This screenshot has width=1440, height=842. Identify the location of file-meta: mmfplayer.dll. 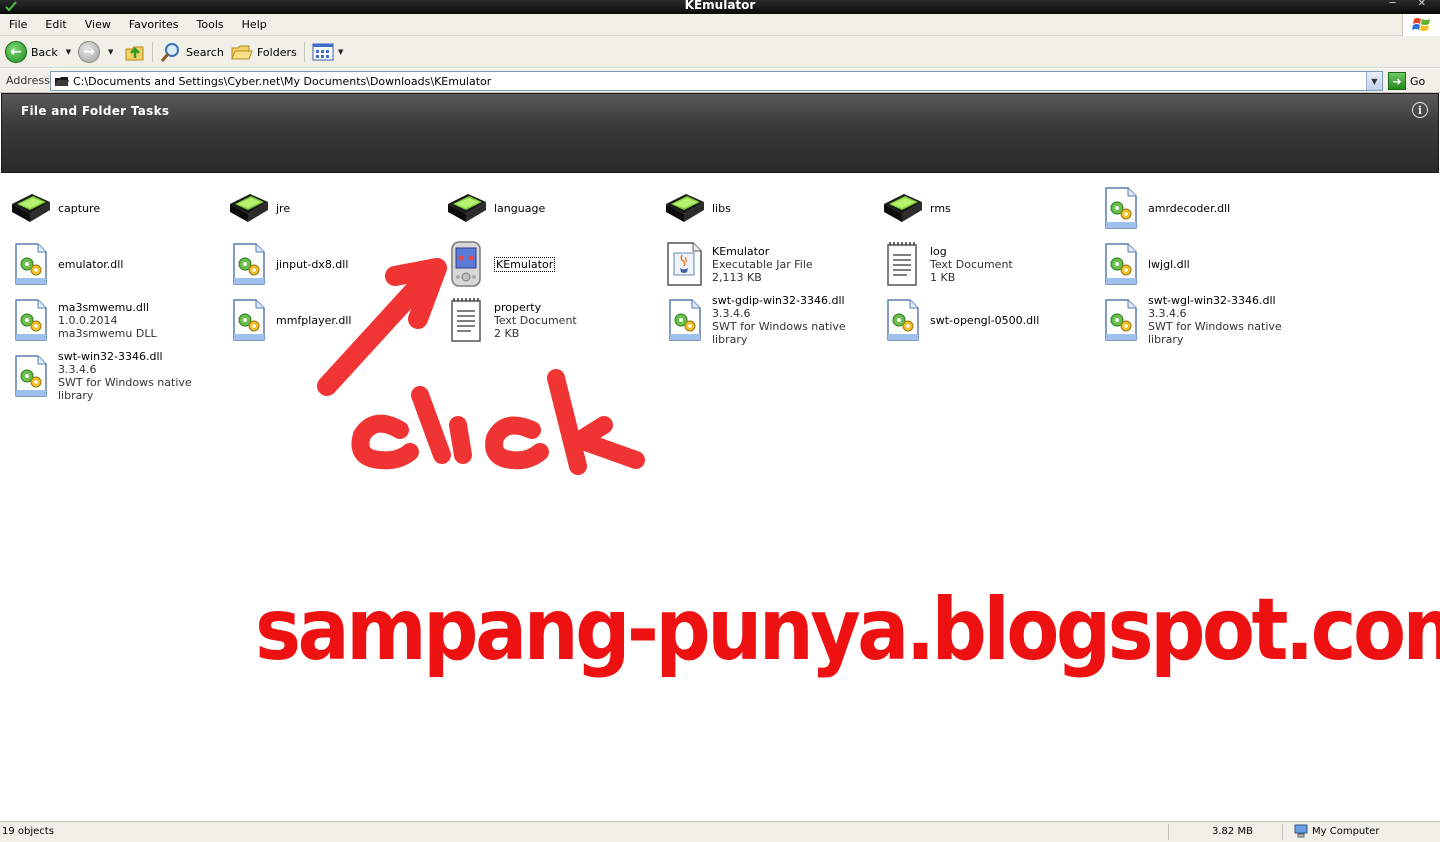
(313, 320).